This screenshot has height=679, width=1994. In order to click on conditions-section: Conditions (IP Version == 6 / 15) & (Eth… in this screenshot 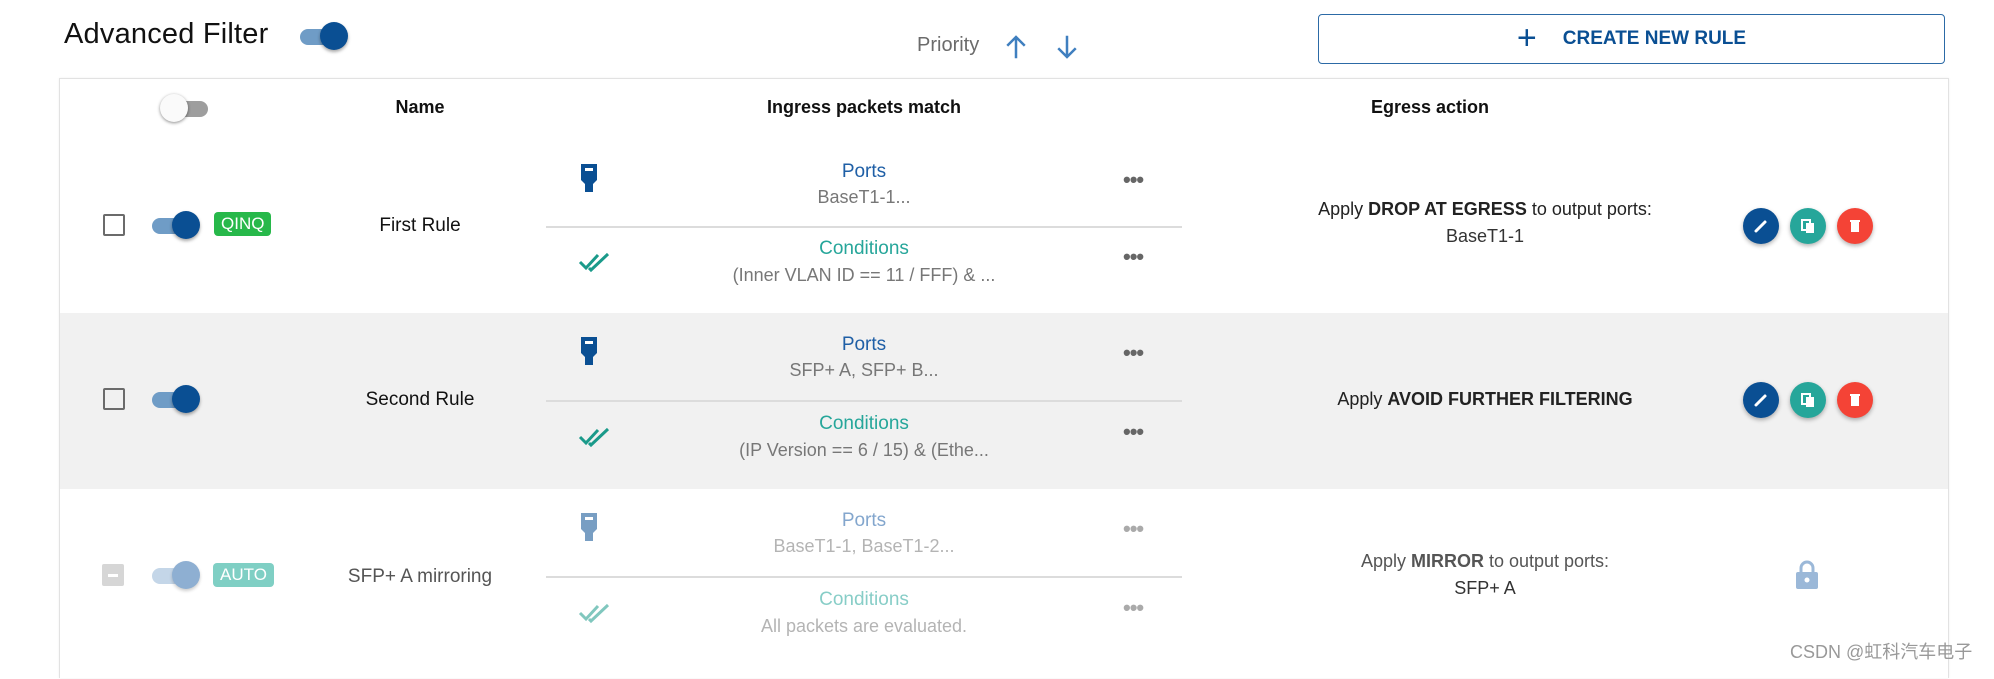, I will do `click(864, 438)`.